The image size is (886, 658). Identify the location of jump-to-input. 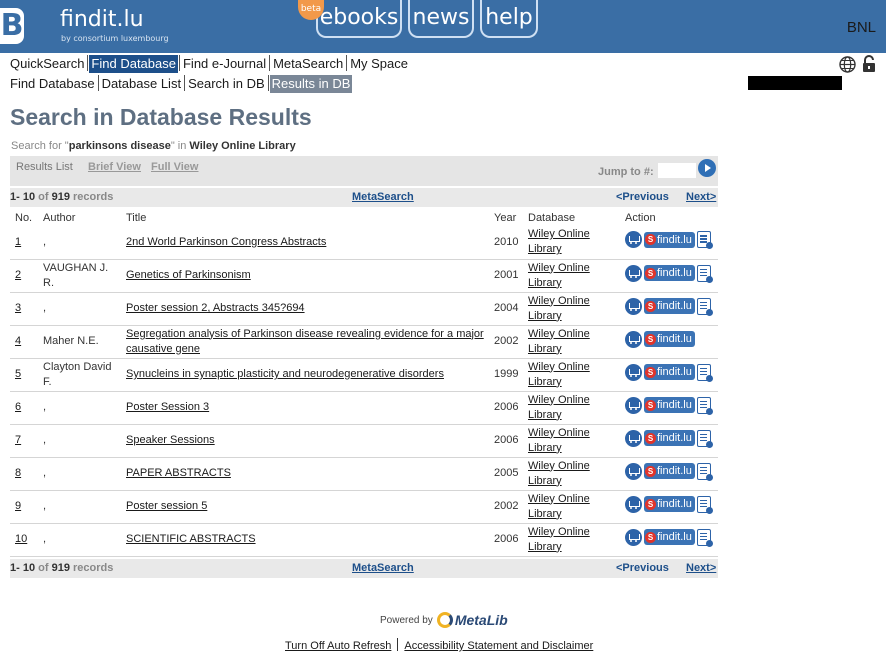
(677, 170).